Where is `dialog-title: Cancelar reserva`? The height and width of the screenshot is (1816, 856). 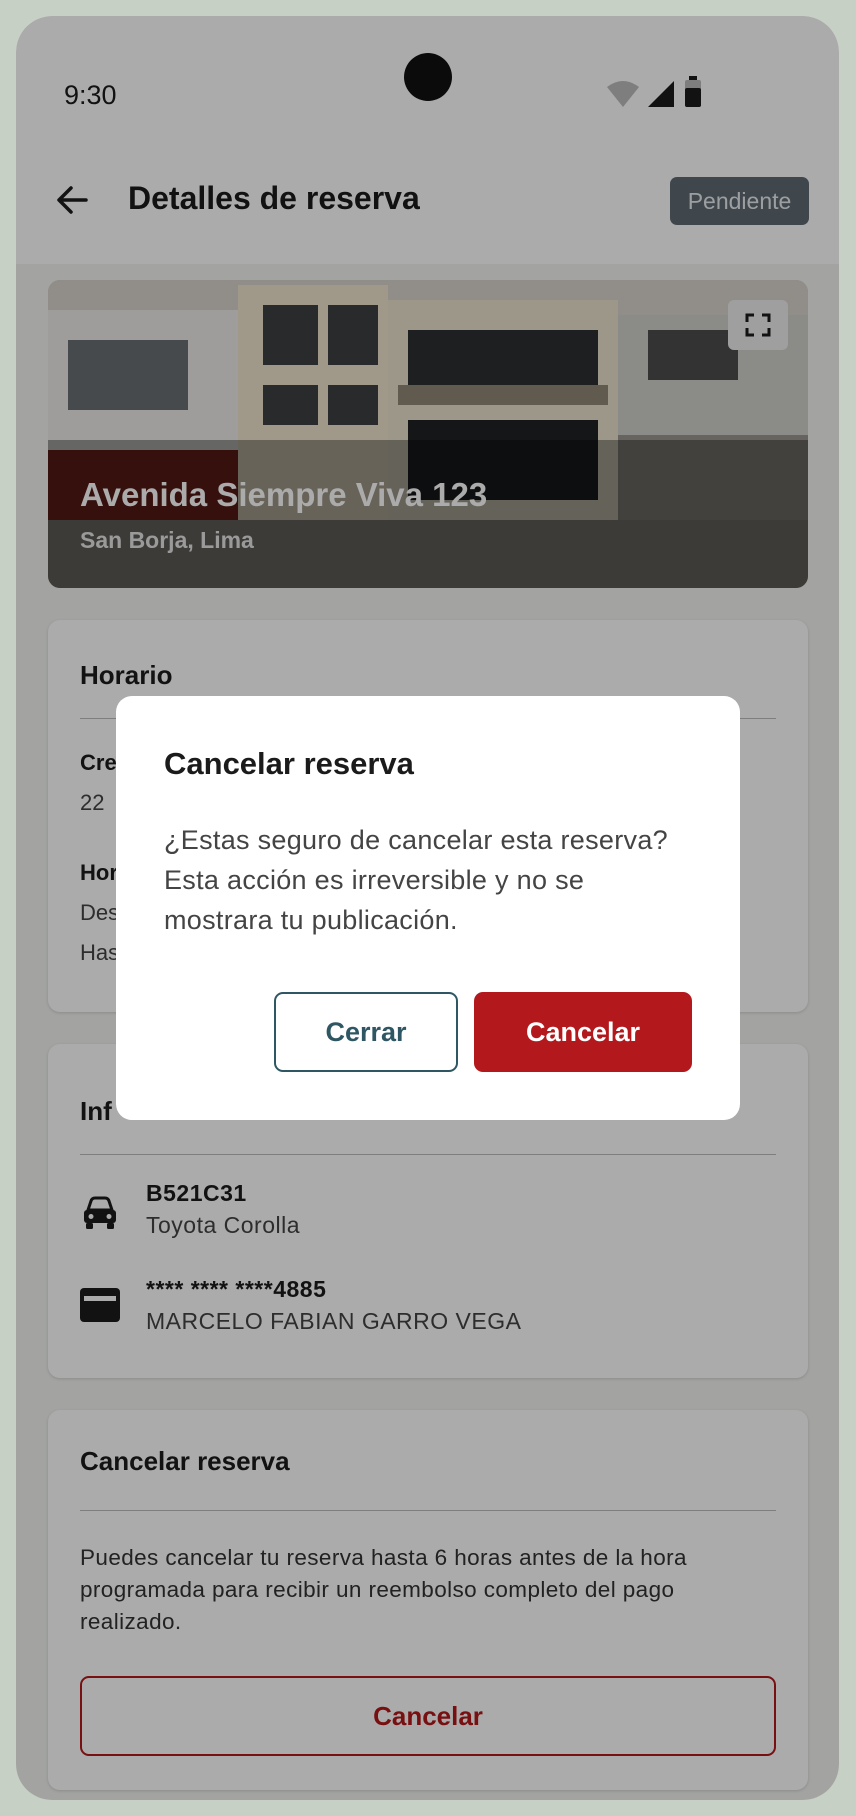
dialog-title: Cancelar reserva is located at coordinates (289, 763).